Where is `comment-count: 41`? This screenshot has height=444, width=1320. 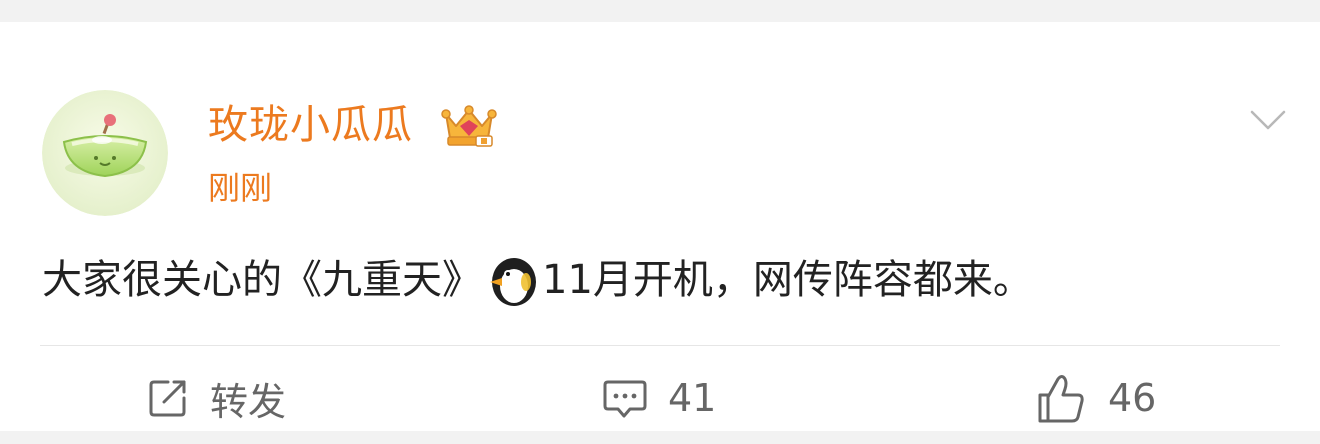
comment-count: 41 is located at coordinates (692, 398).